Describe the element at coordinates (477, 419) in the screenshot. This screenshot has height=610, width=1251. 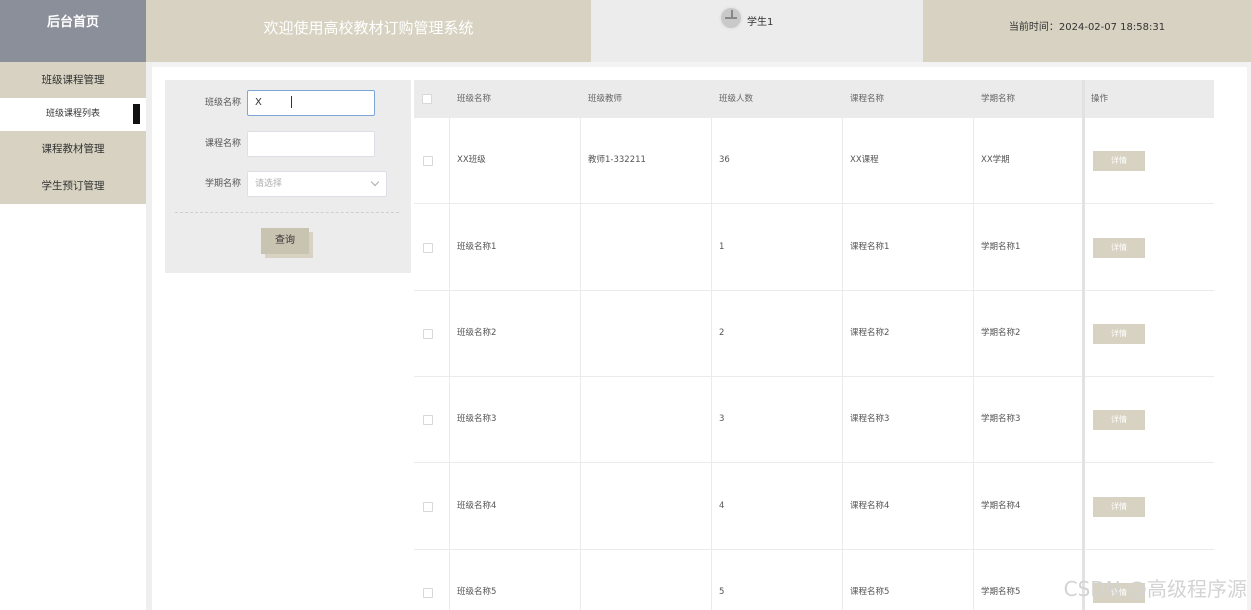
I see `cell-class-name: 班级名称3` at that location.